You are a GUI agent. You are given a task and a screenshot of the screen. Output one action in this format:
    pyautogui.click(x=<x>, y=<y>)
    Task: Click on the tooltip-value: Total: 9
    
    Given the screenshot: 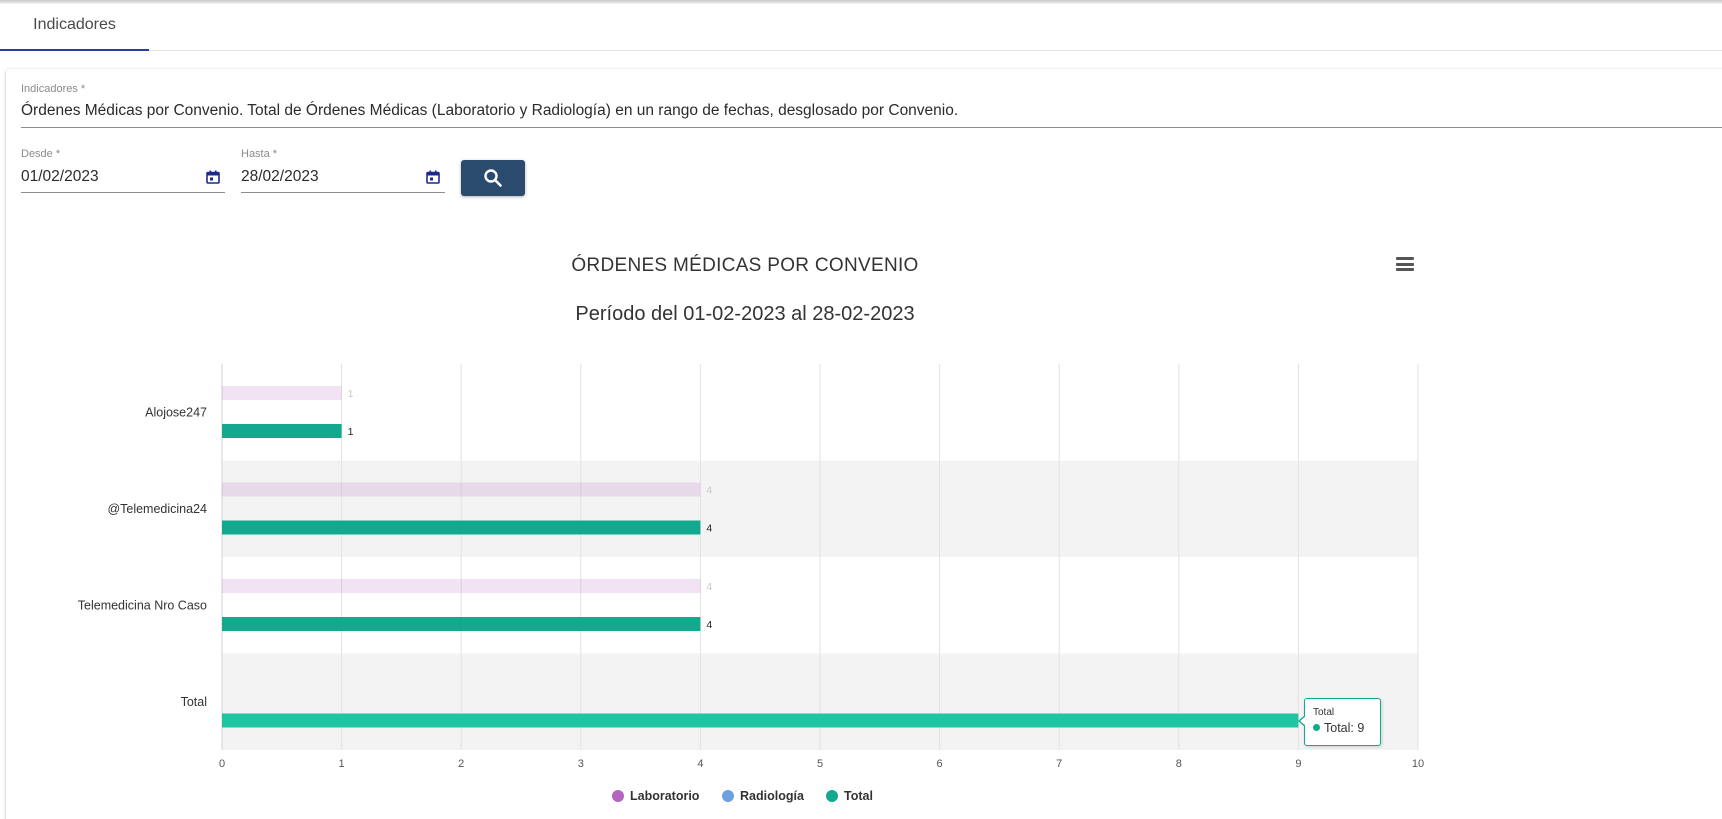 What is the action you would take?
    pyautogui.click(x=1338, y=728)
    